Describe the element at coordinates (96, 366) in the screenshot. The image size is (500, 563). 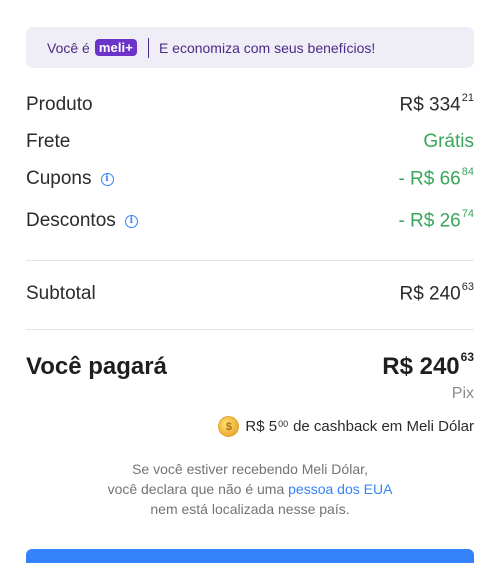
I see `total-label: Você pagará` at that location.